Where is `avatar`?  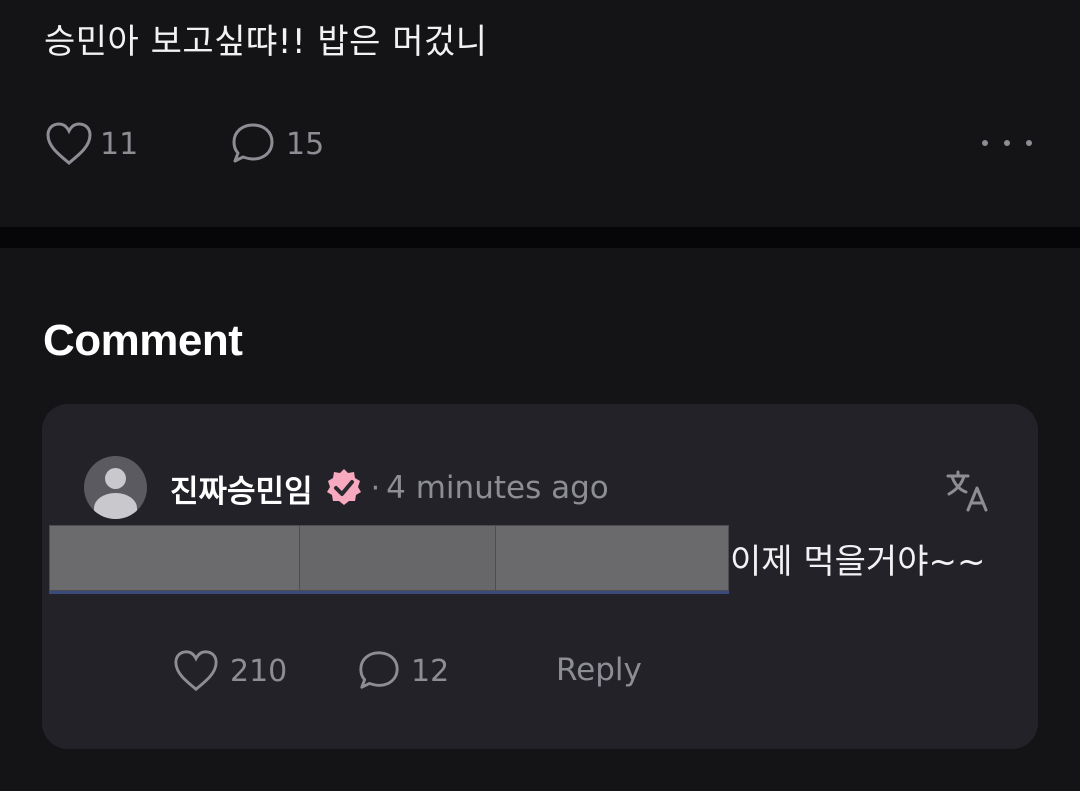 avatar is located at coordinates (115, 487).